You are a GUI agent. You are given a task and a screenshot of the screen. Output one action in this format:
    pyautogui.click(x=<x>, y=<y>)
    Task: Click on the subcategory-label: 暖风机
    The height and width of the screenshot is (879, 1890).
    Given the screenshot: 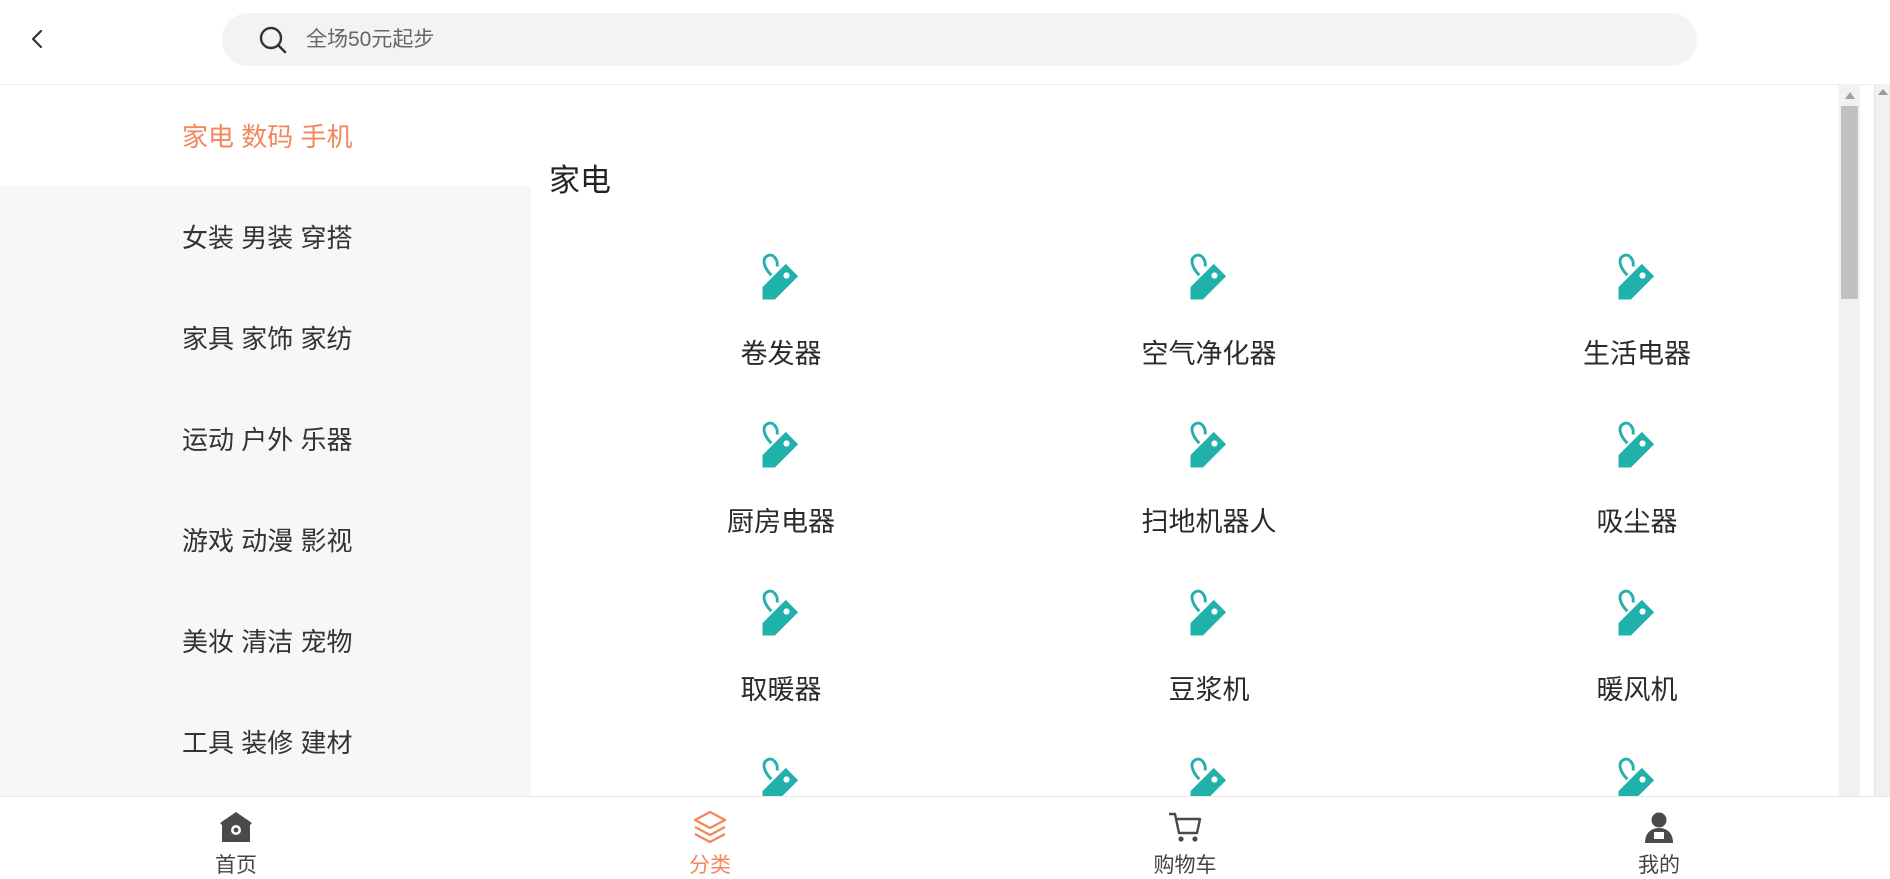 What is the action you would take?
    pyautogui.click(x=1637, y=690)
    